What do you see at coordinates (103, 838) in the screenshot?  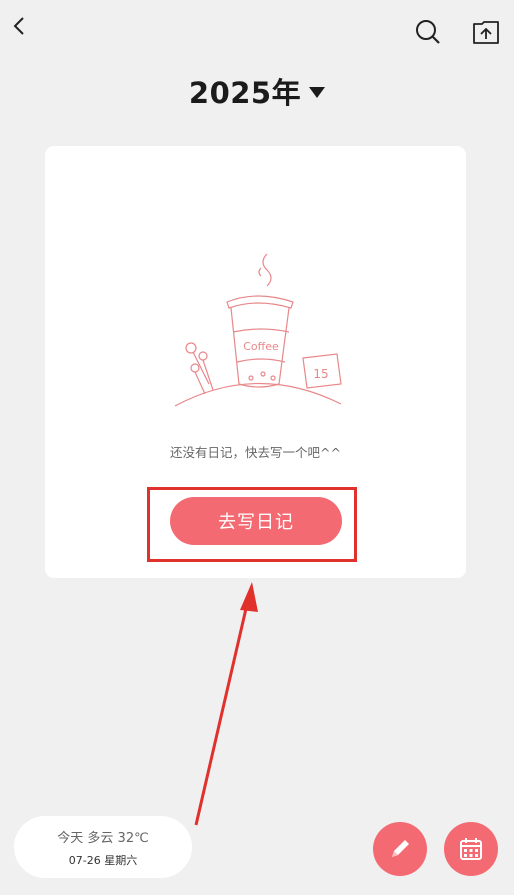 I see `weather-summary: 今天 多云 32℃` at bounding box center [103, 838].